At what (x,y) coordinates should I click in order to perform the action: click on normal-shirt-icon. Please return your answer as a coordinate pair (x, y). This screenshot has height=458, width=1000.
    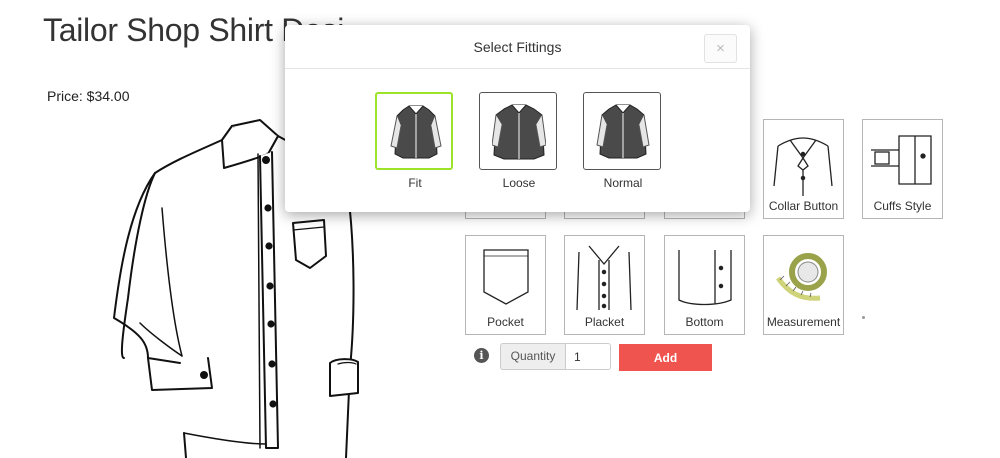
    Looking at the image, I should click on (623, 131).